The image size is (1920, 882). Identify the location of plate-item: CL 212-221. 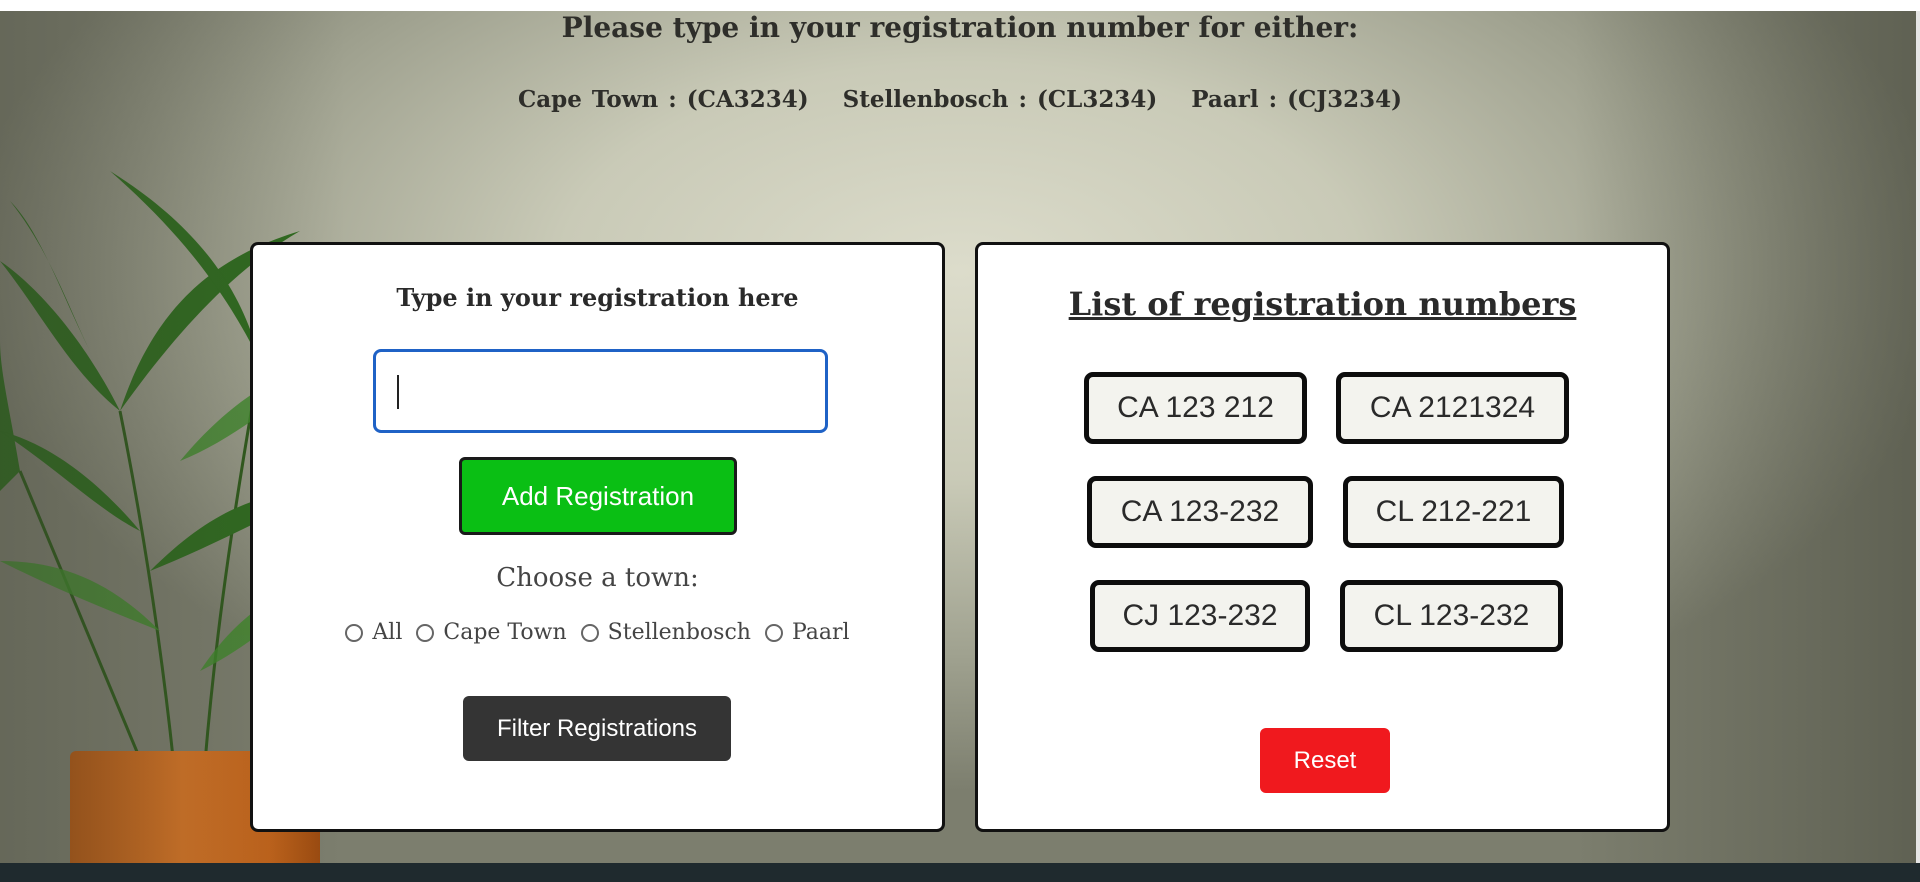
(1453, 512).